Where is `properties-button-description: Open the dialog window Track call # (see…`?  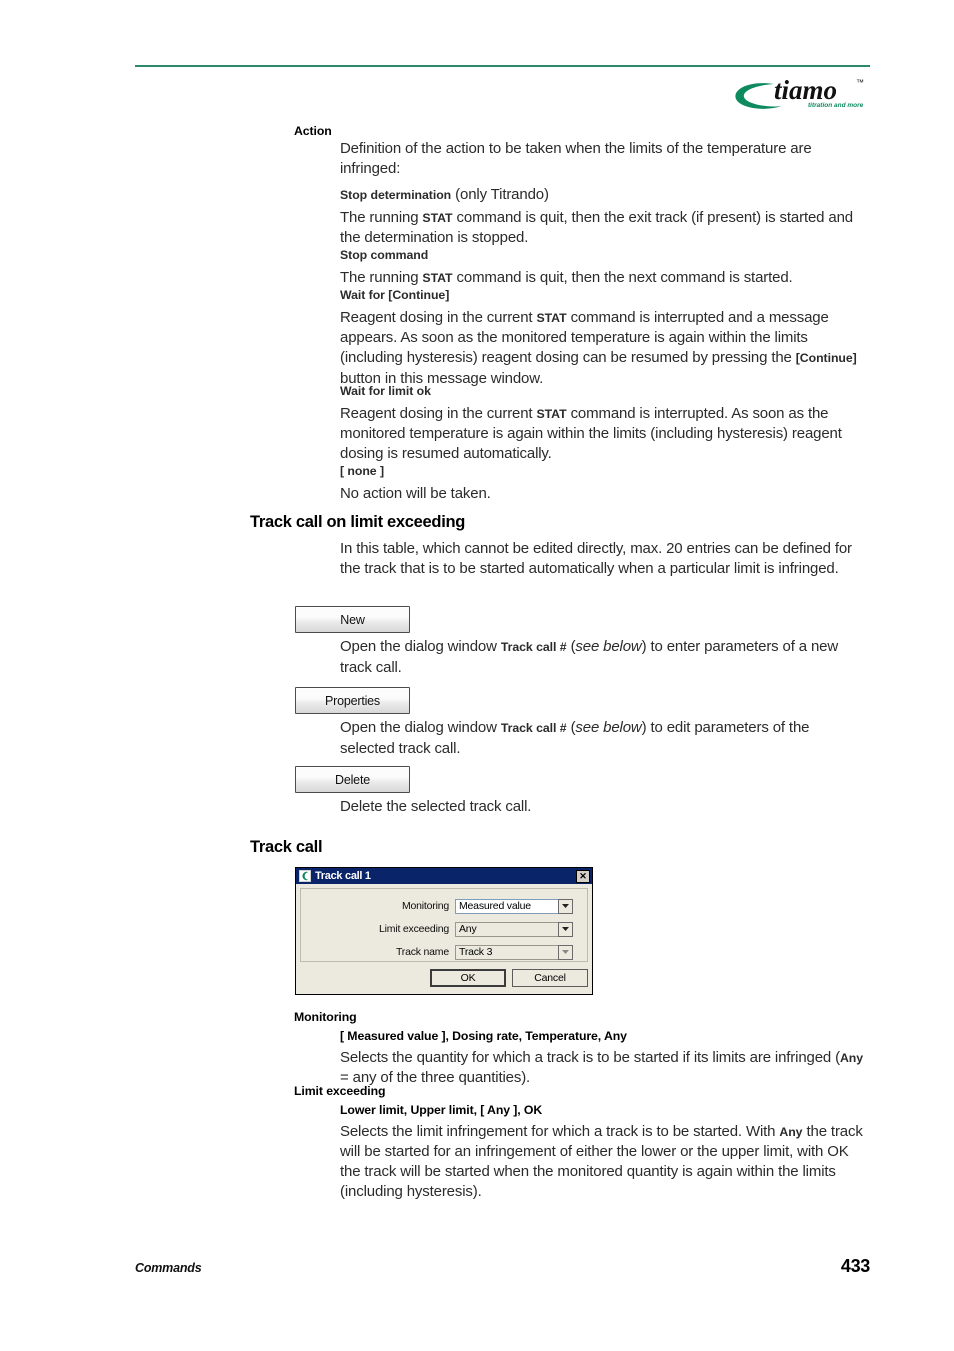
properties-button-description: Open the dialog window Track call # (see… is located at coordinates (575, 738).